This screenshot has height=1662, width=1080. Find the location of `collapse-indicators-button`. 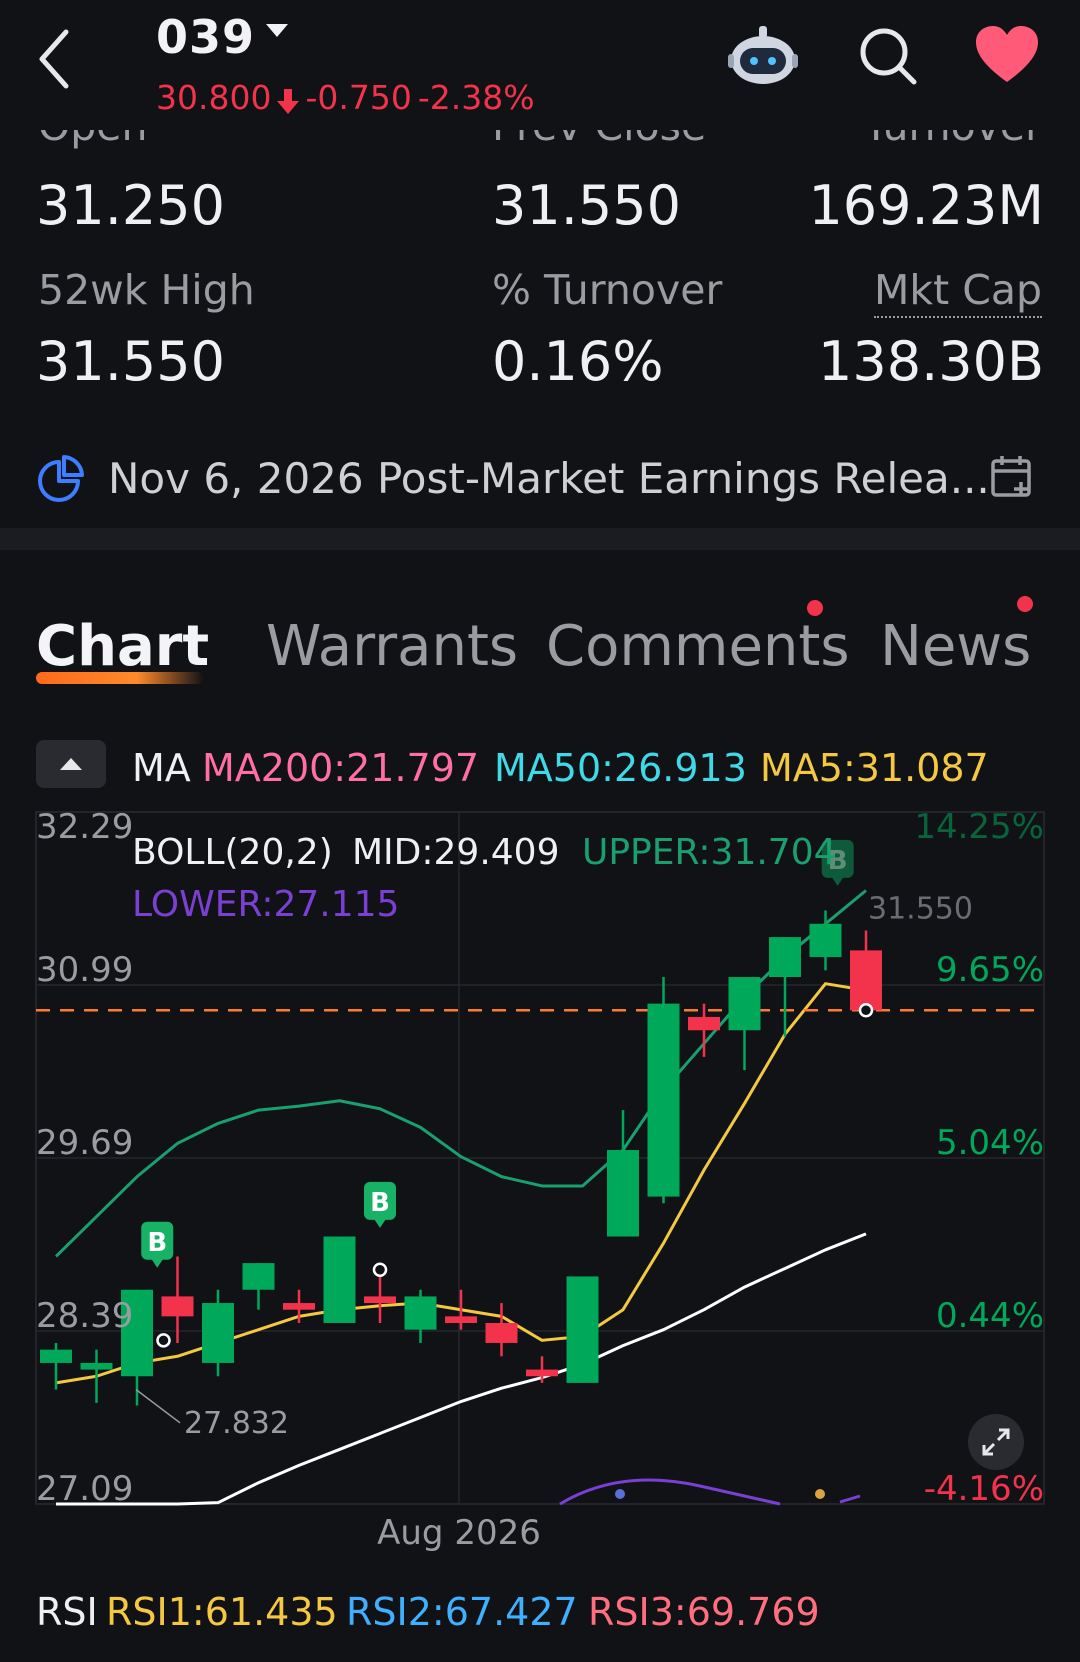

collapse-indicators-button is located at coordinates (71, 764).